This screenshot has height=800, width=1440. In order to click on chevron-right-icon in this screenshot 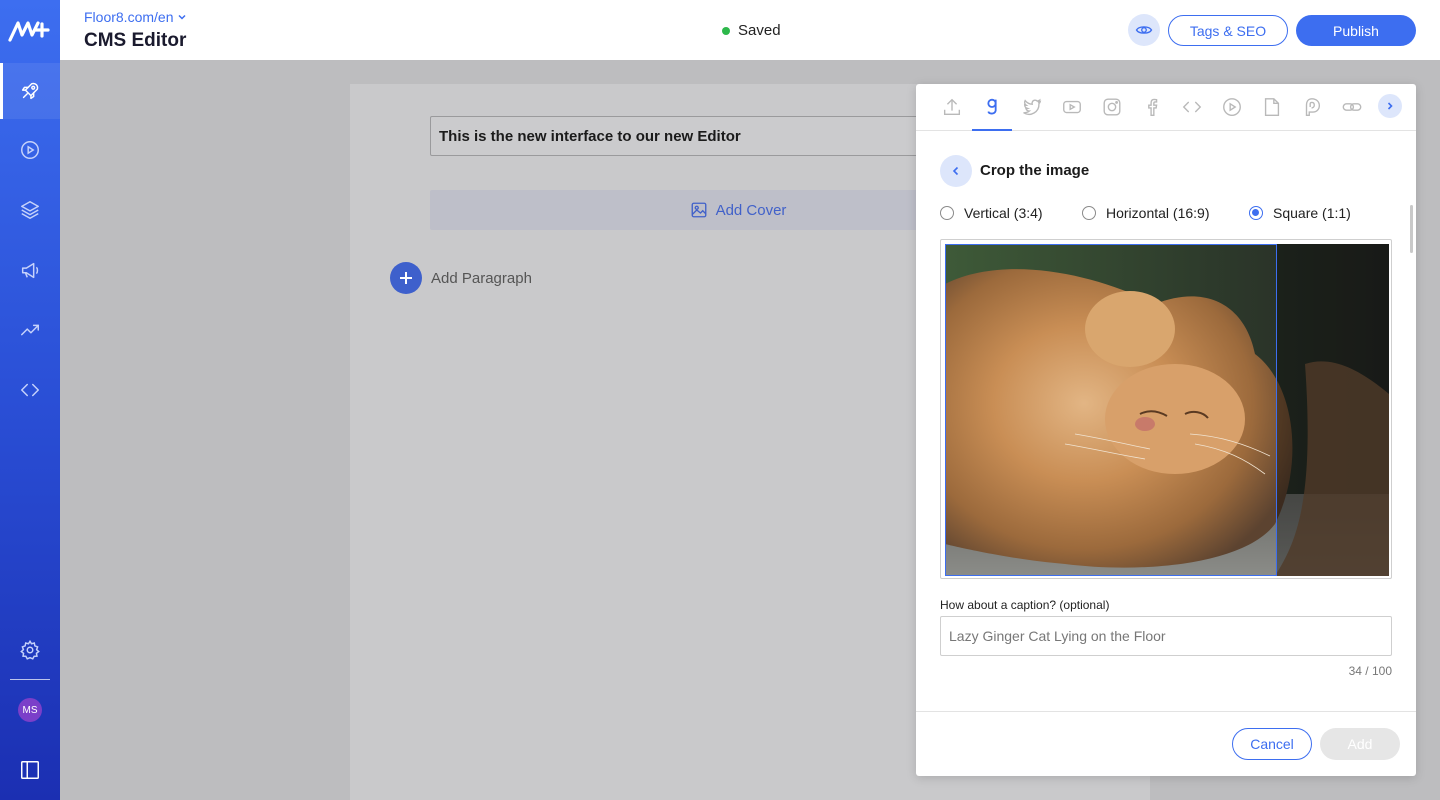, I will do `click(1390, 106)`.